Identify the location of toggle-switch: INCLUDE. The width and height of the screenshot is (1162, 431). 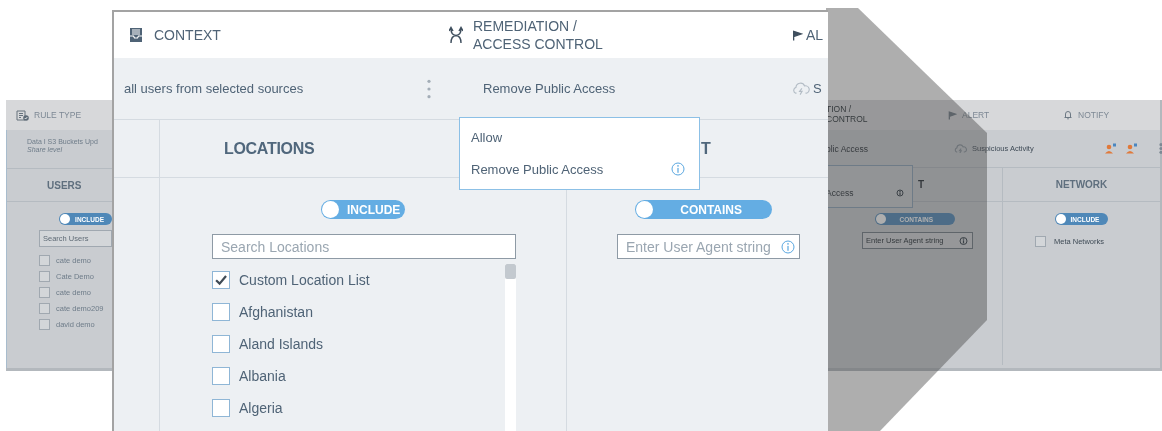
(363, 209).